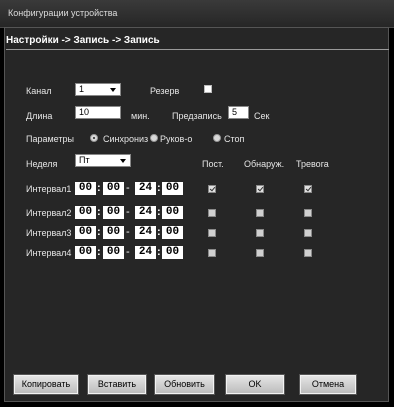 This screenshot has width=394, height=407. Describe the element at coordinates (197, 116) in the screenshot. I see `prerecord-label: Предзапись` at that location.